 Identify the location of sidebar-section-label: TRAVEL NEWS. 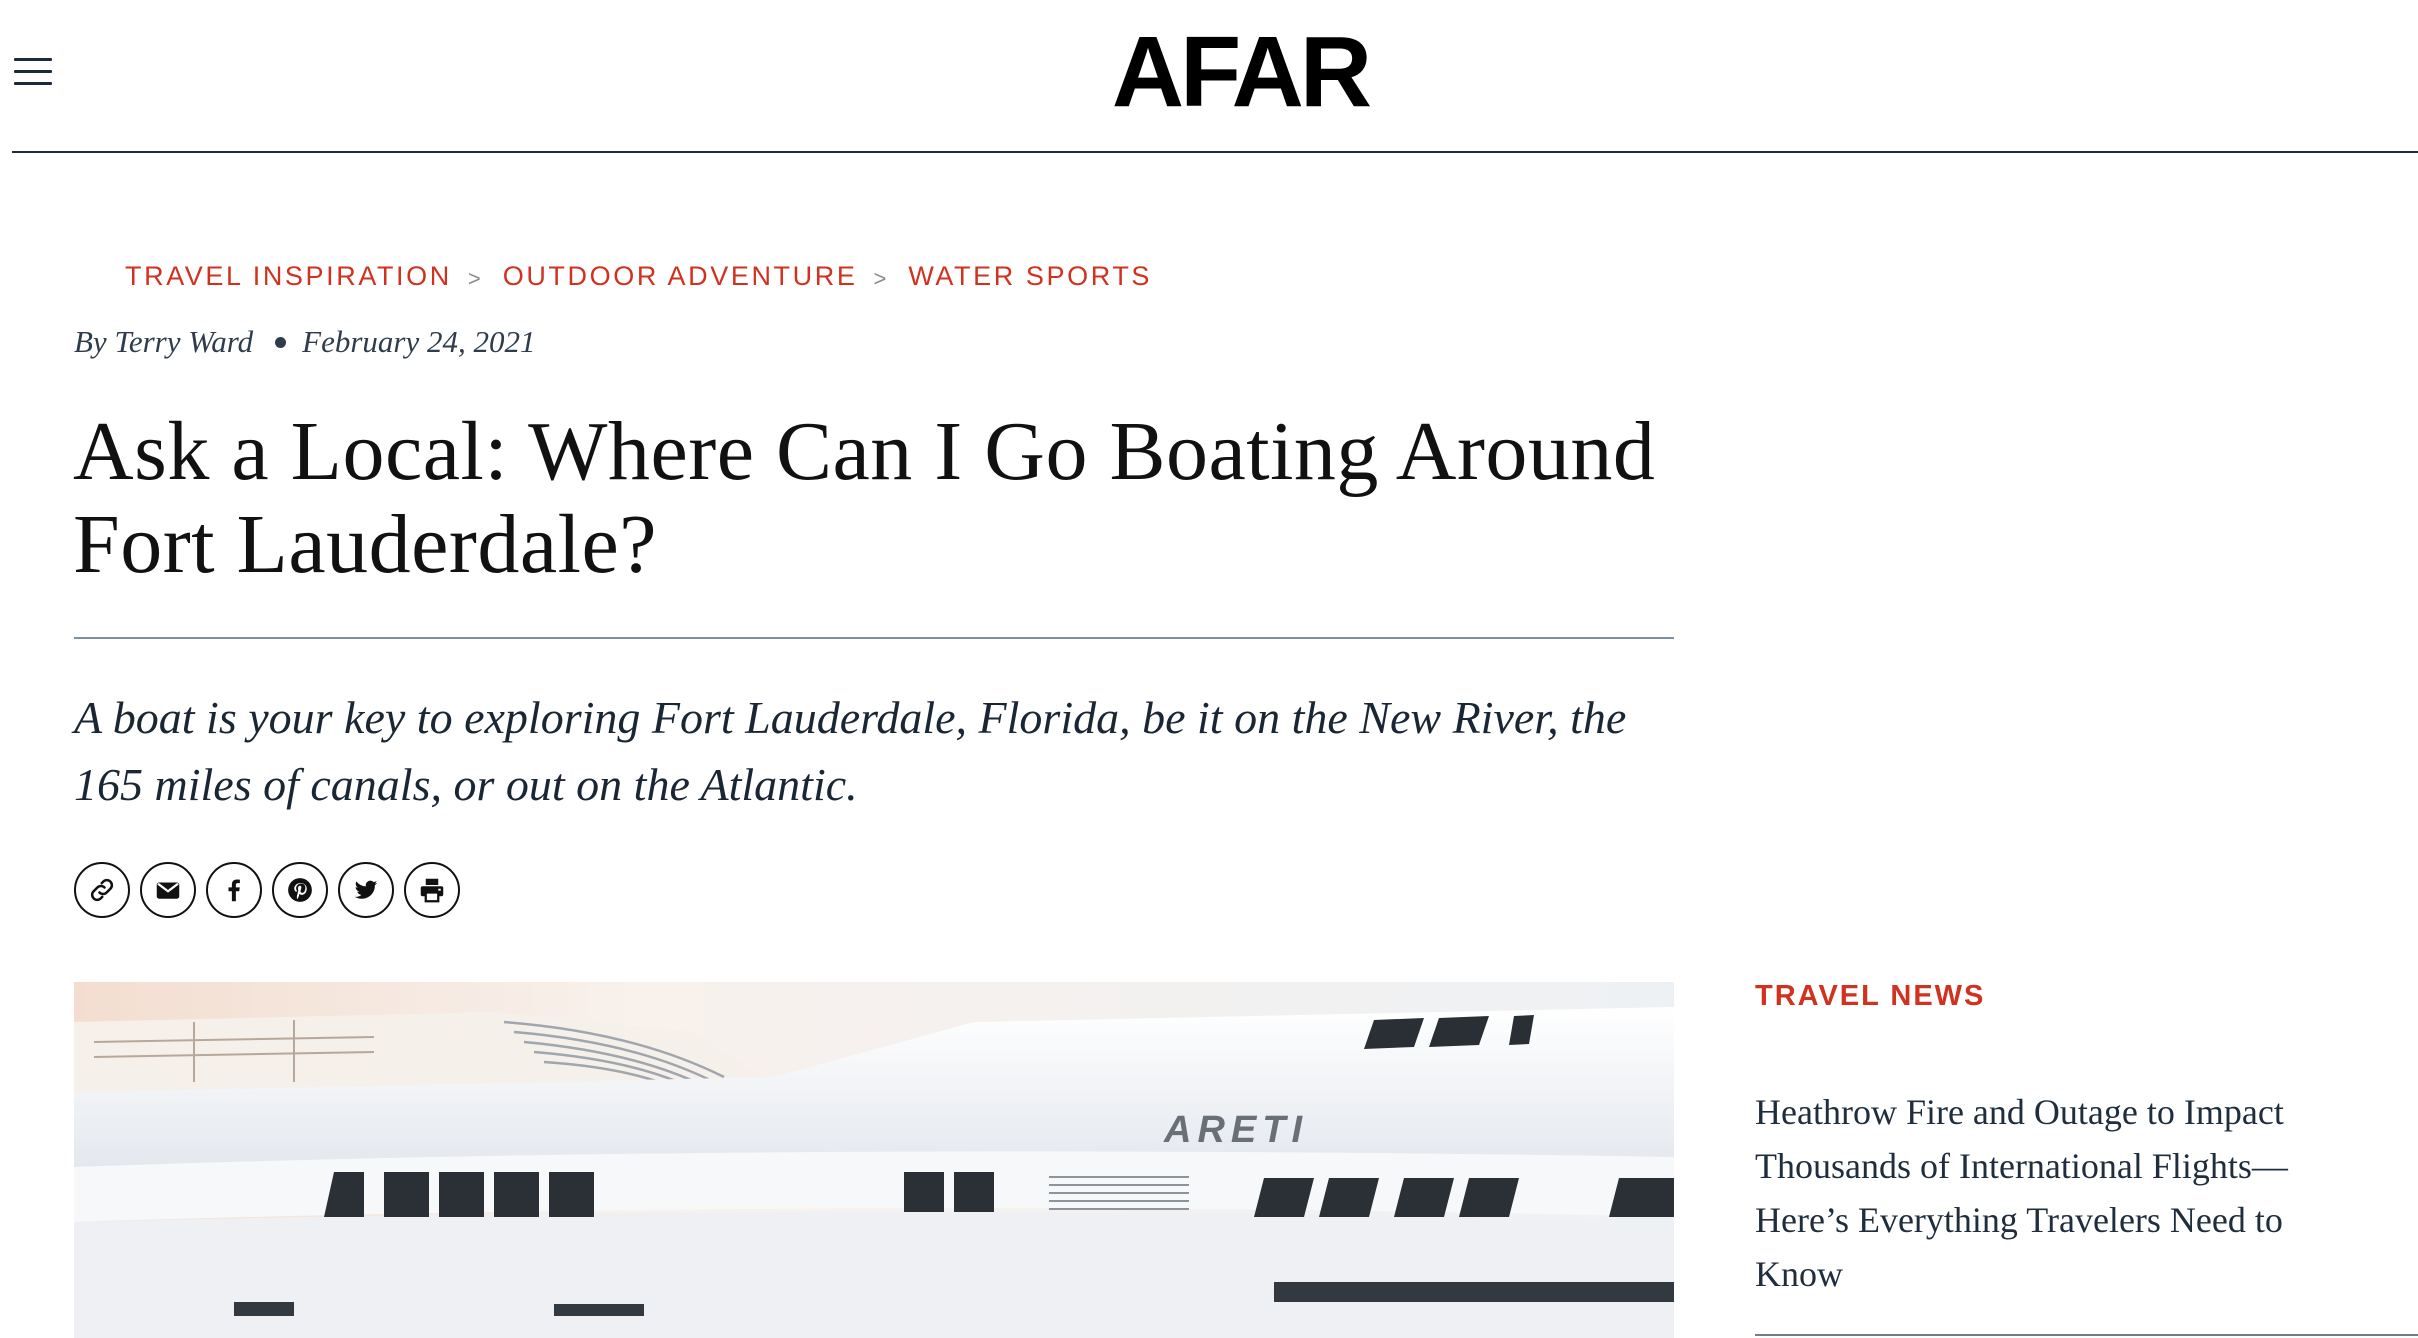
(1870, 996).